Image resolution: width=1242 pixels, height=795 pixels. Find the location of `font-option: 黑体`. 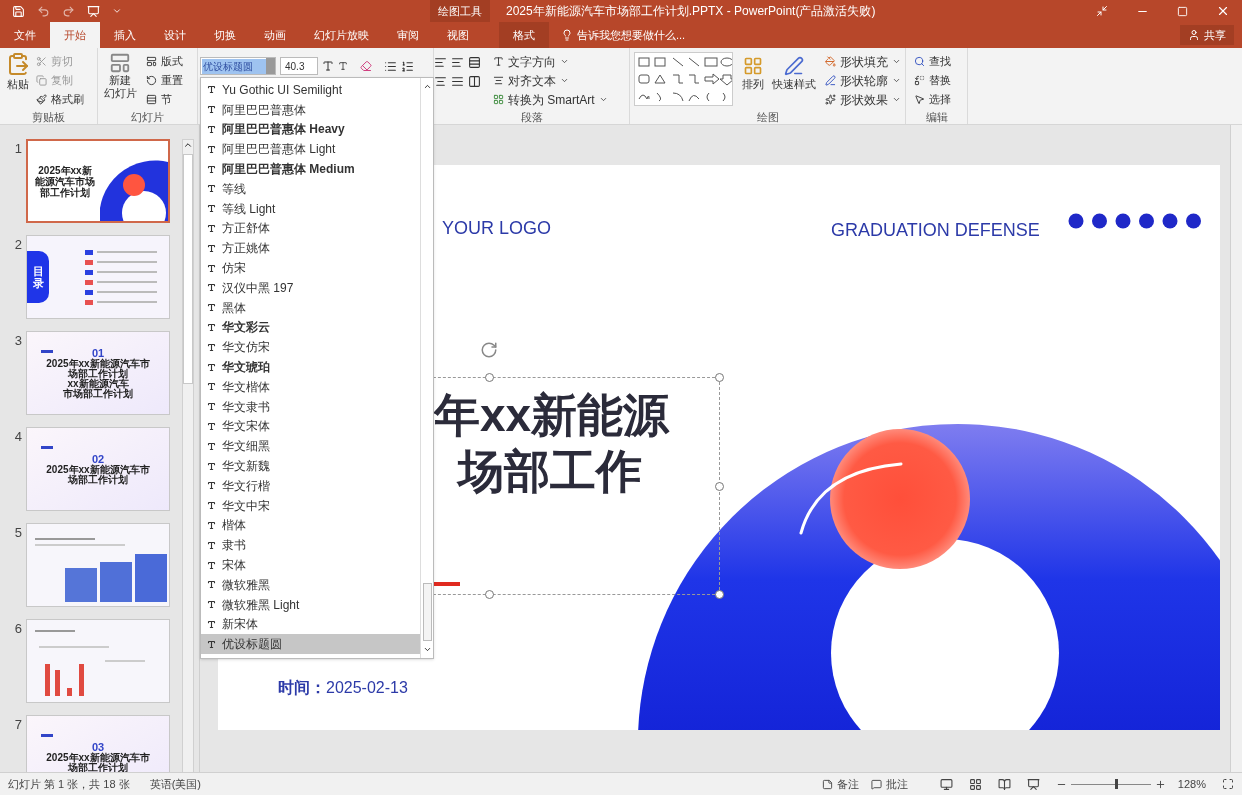

font-option: 黑体 is located at coordinates (310, 307).